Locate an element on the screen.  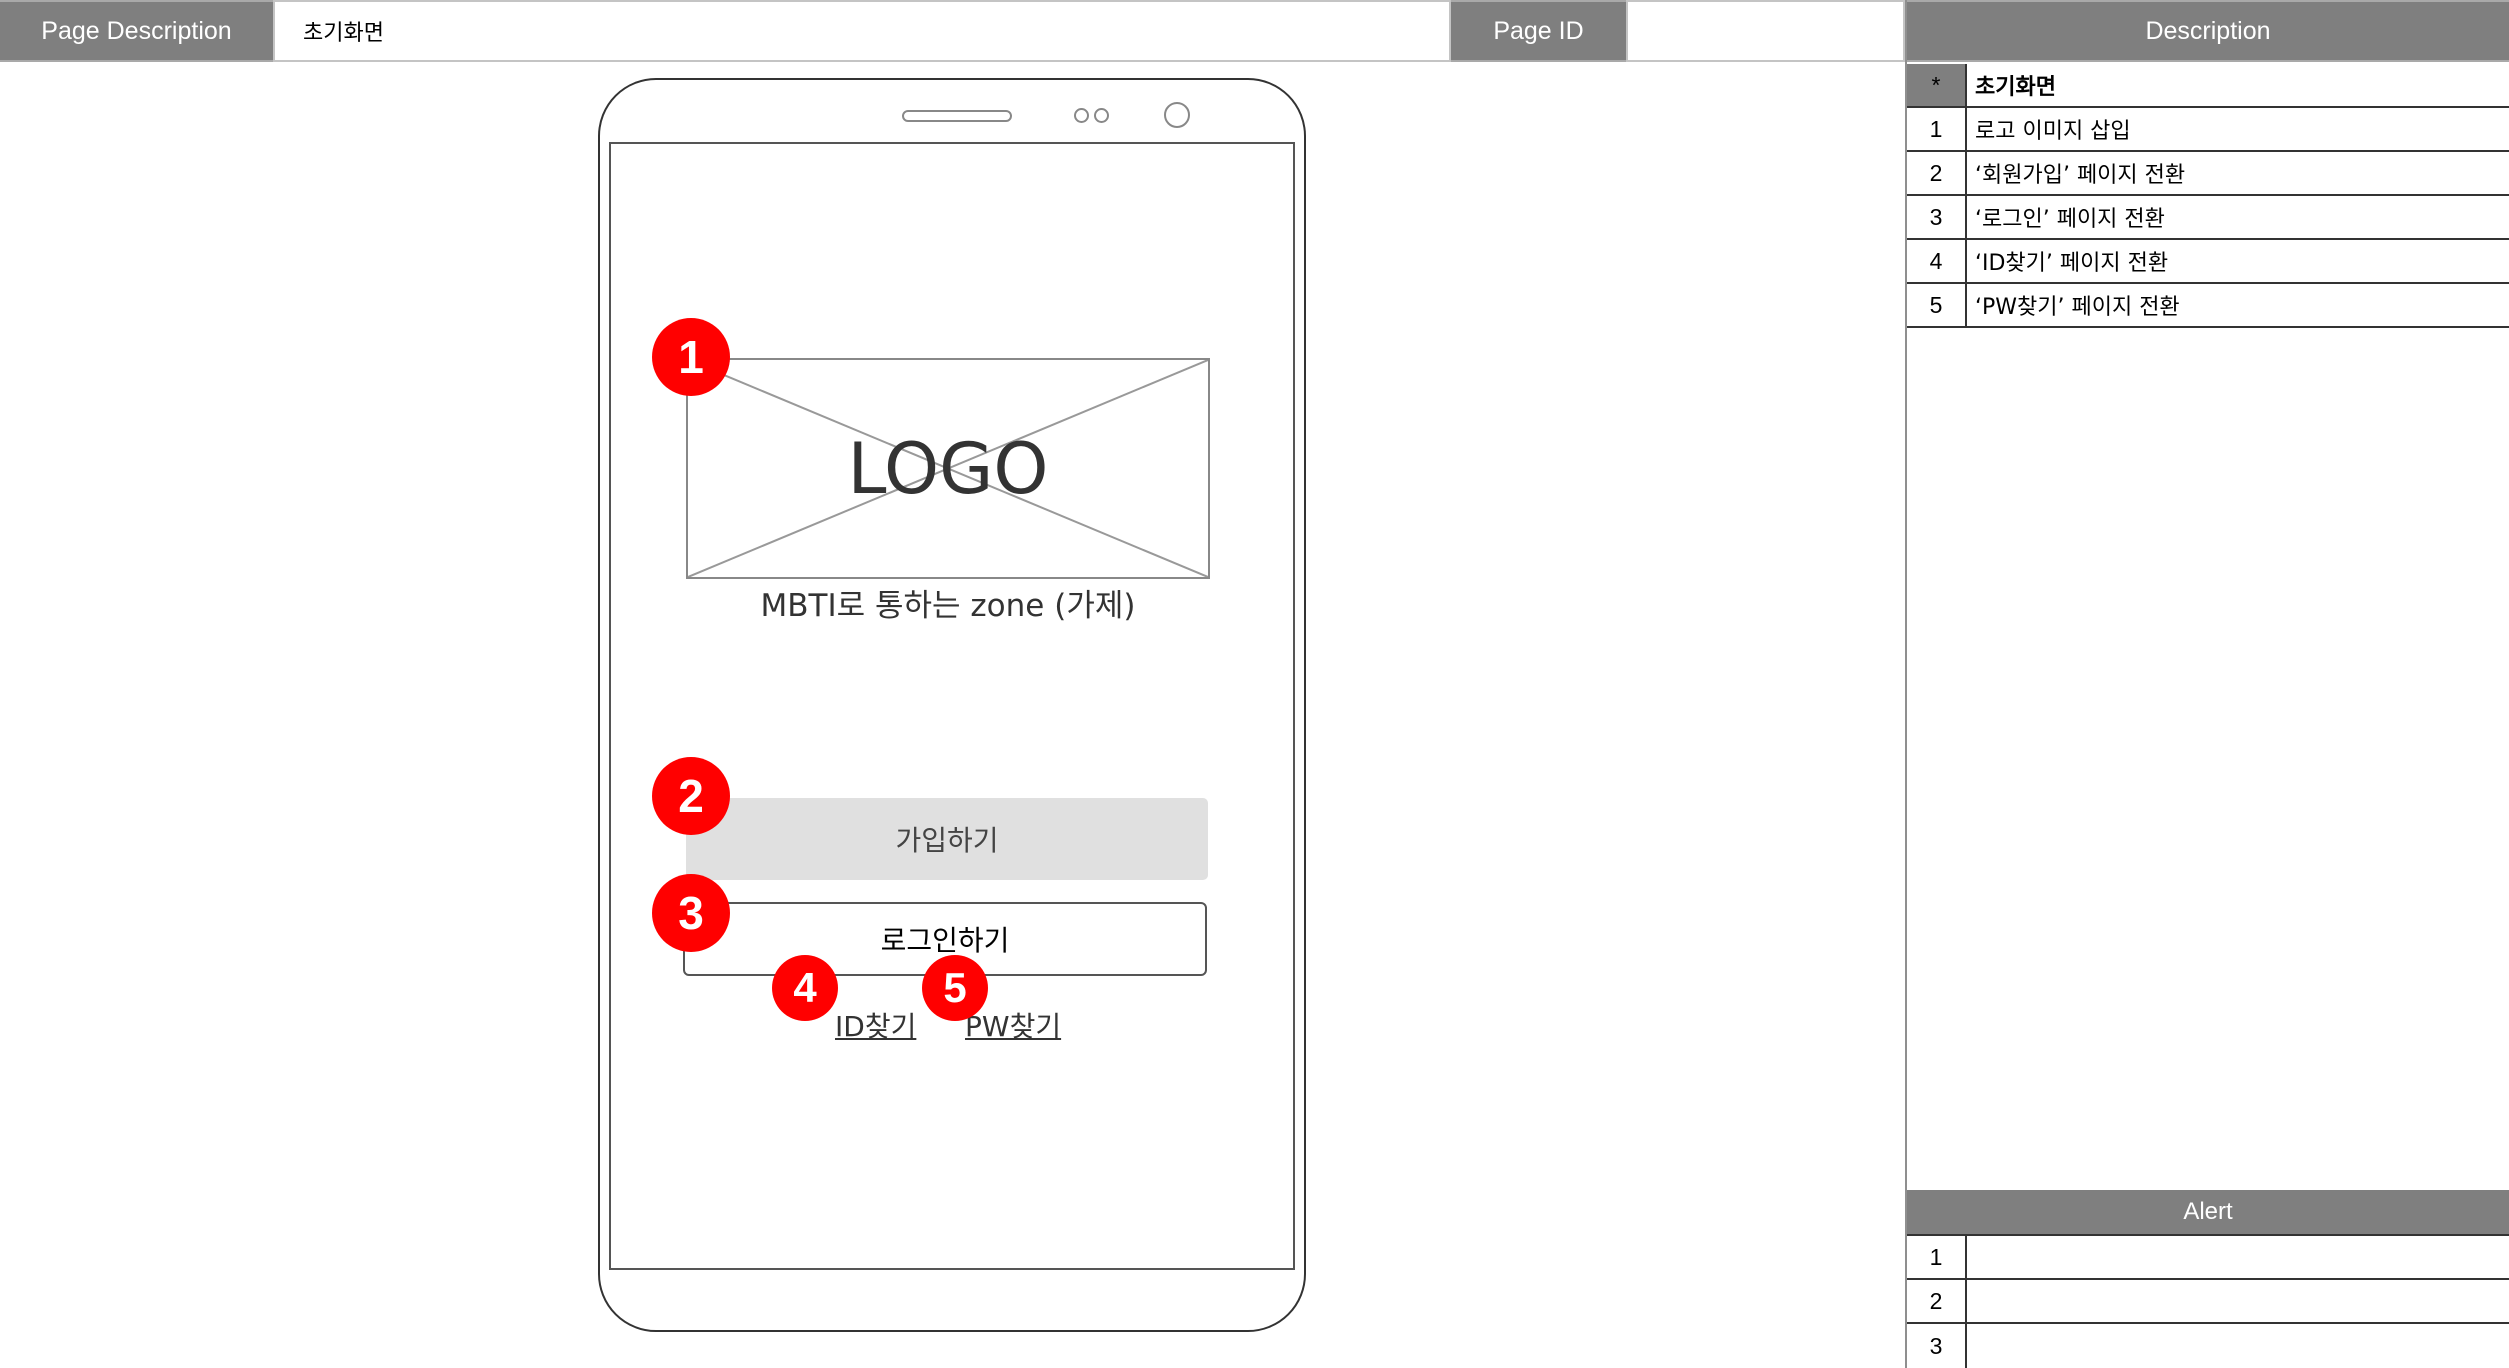
alert-row-number: 2 is located at coordinates (1937, 1301).